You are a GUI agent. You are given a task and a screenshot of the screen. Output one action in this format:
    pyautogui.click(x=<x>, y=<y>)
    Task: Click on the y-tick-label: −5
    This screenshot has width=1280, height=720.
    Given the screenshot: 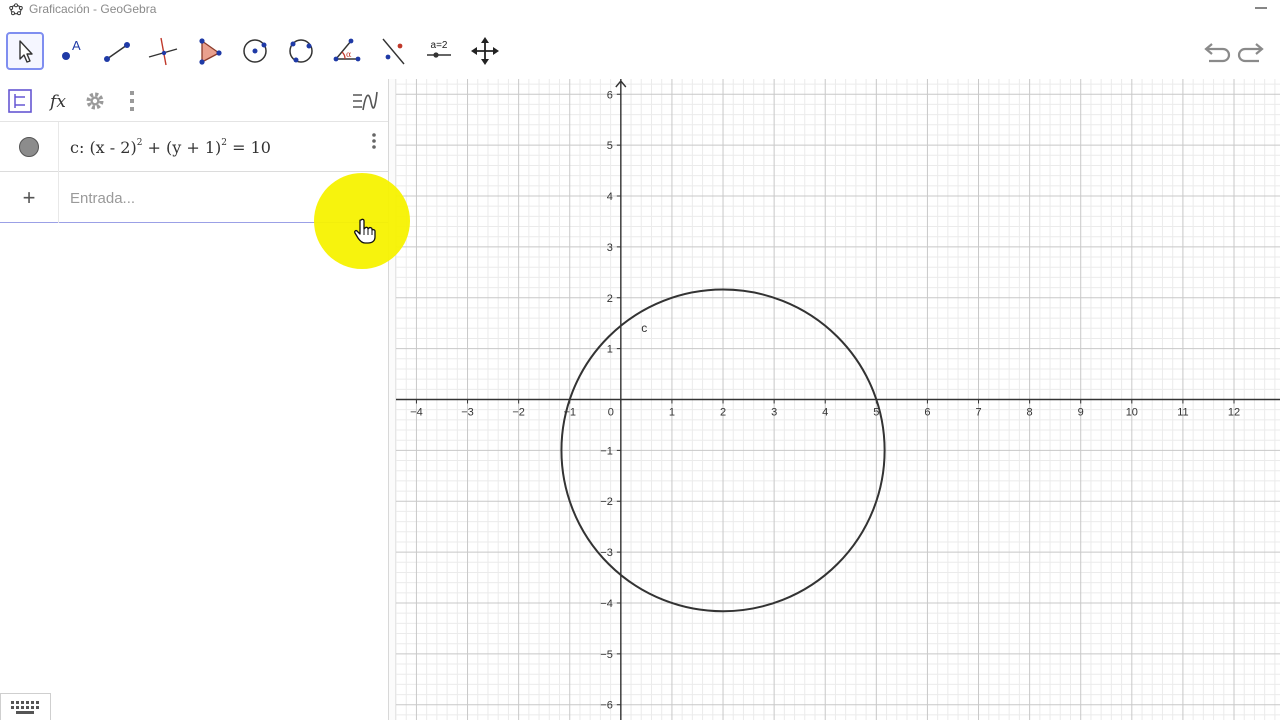 What is the action you would take?
    pyautogui.click(x=606, y=655)
    